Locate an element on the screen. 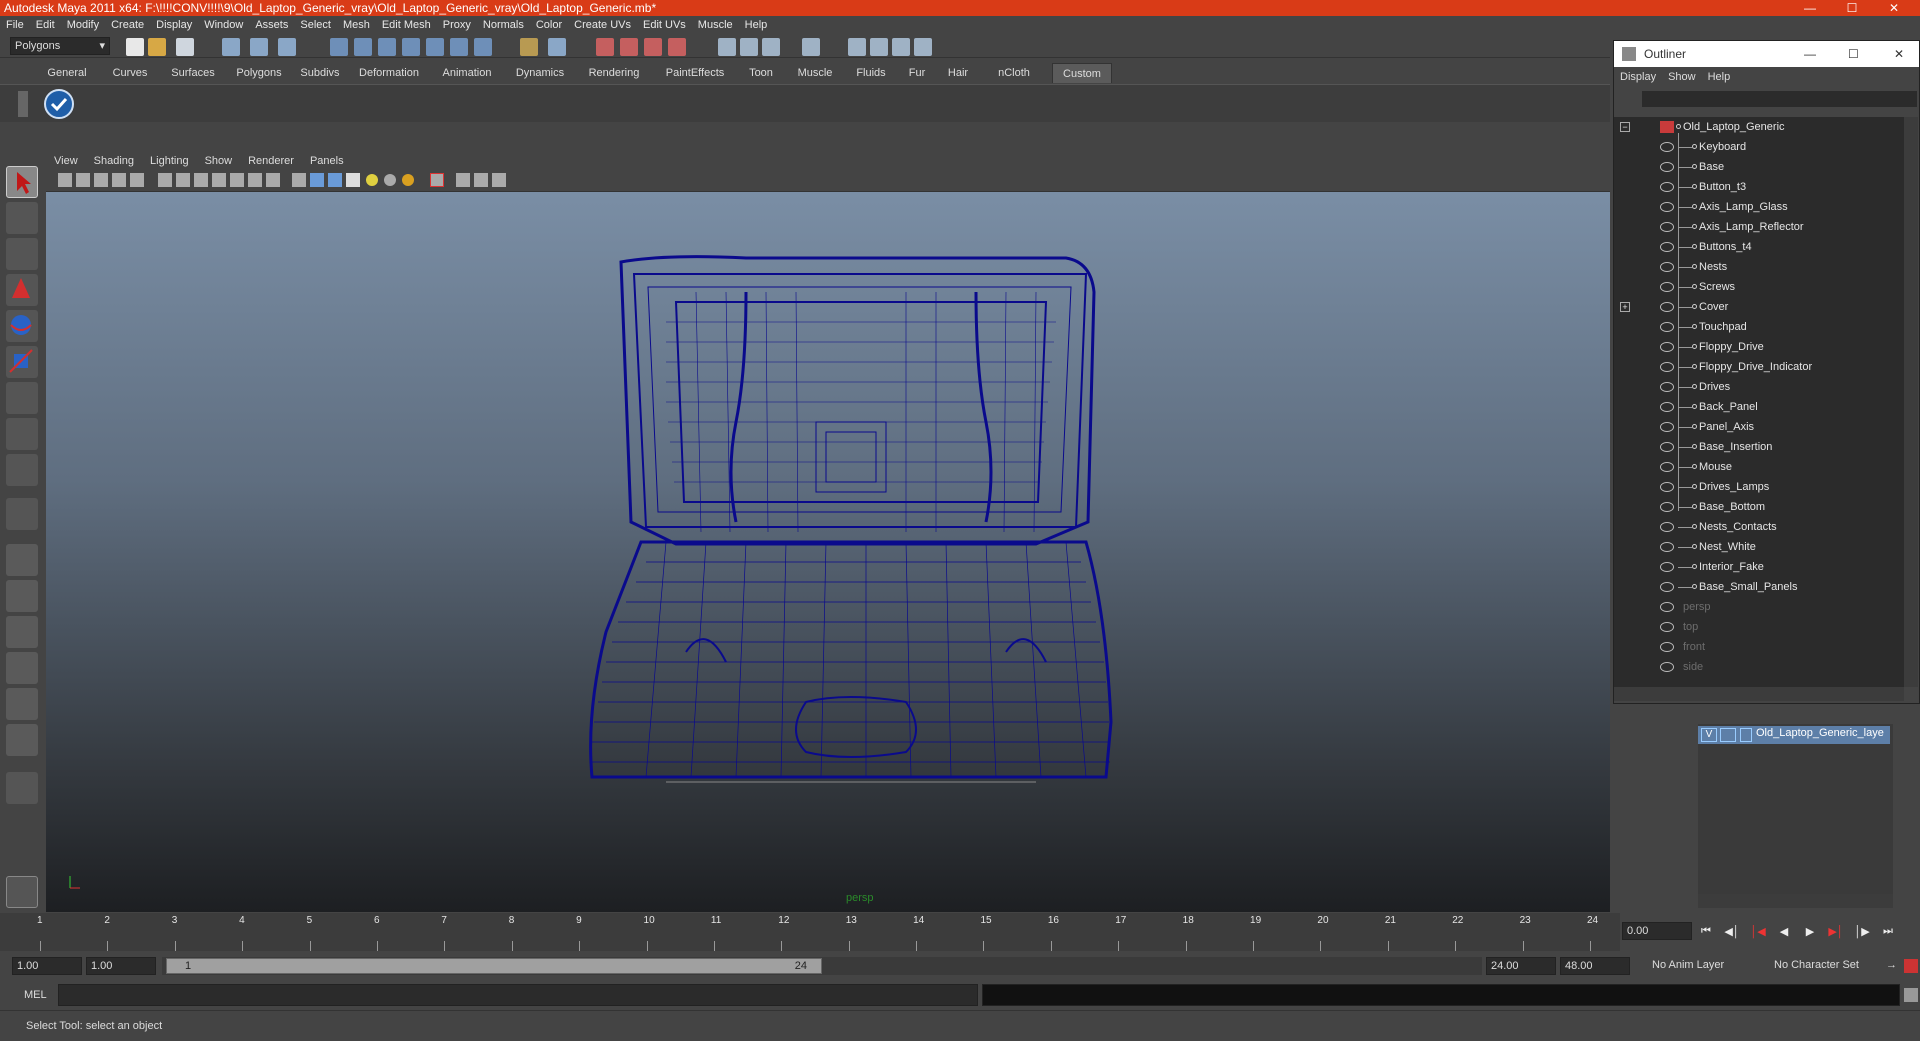  viewport-menu-shading: Shading is located at coordinates (114, 161).